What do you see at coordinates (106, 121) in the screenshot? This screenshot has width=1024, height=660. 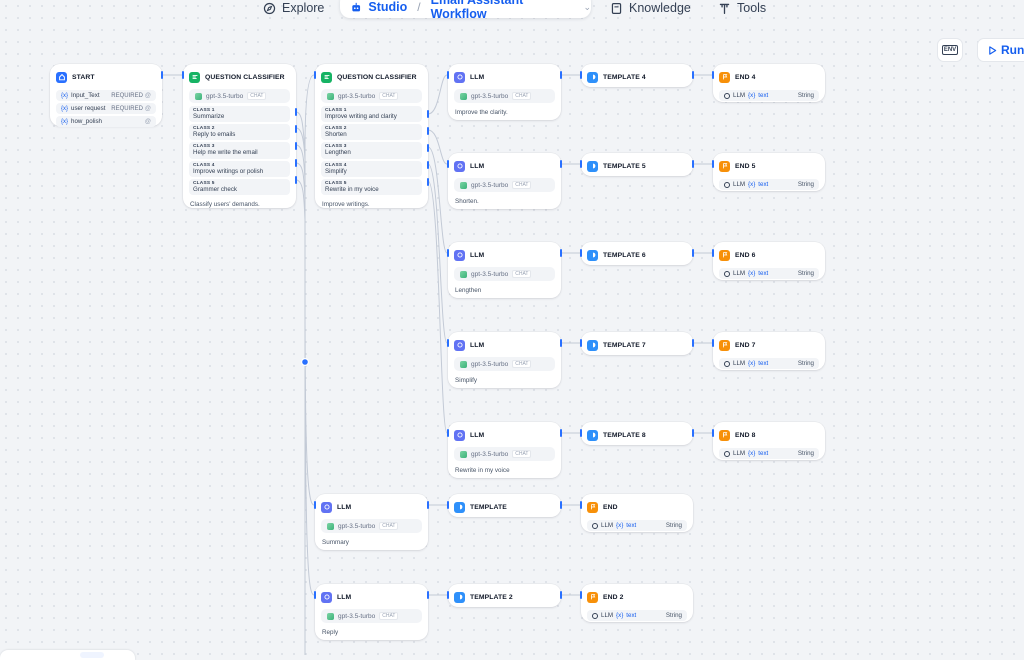 I see `start-variable: {x} how_polish @` at bounding box center [106, 121].